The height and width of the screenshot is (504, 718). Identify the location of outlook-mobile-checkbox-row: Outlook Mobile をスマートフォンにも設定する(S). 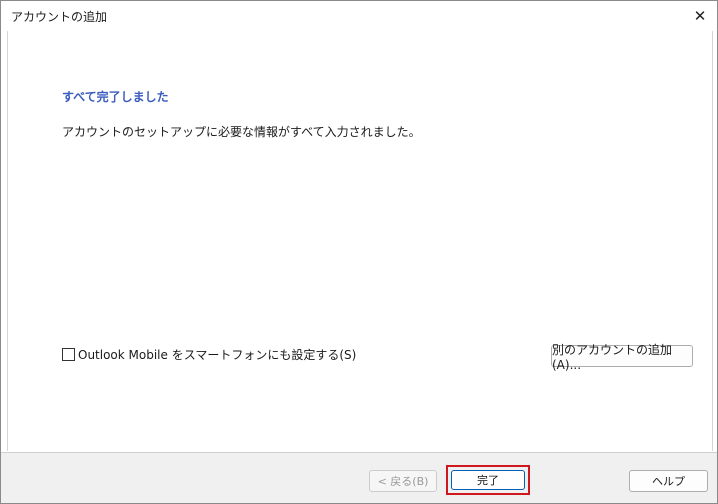
(209, 354).